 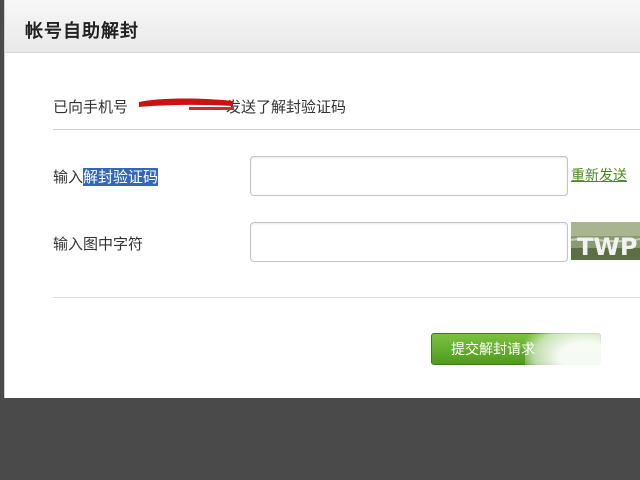 What do you see at coordinates (582, 357) in the screenshot?
I see `watermark-glow` at bounding box center [582, 357].